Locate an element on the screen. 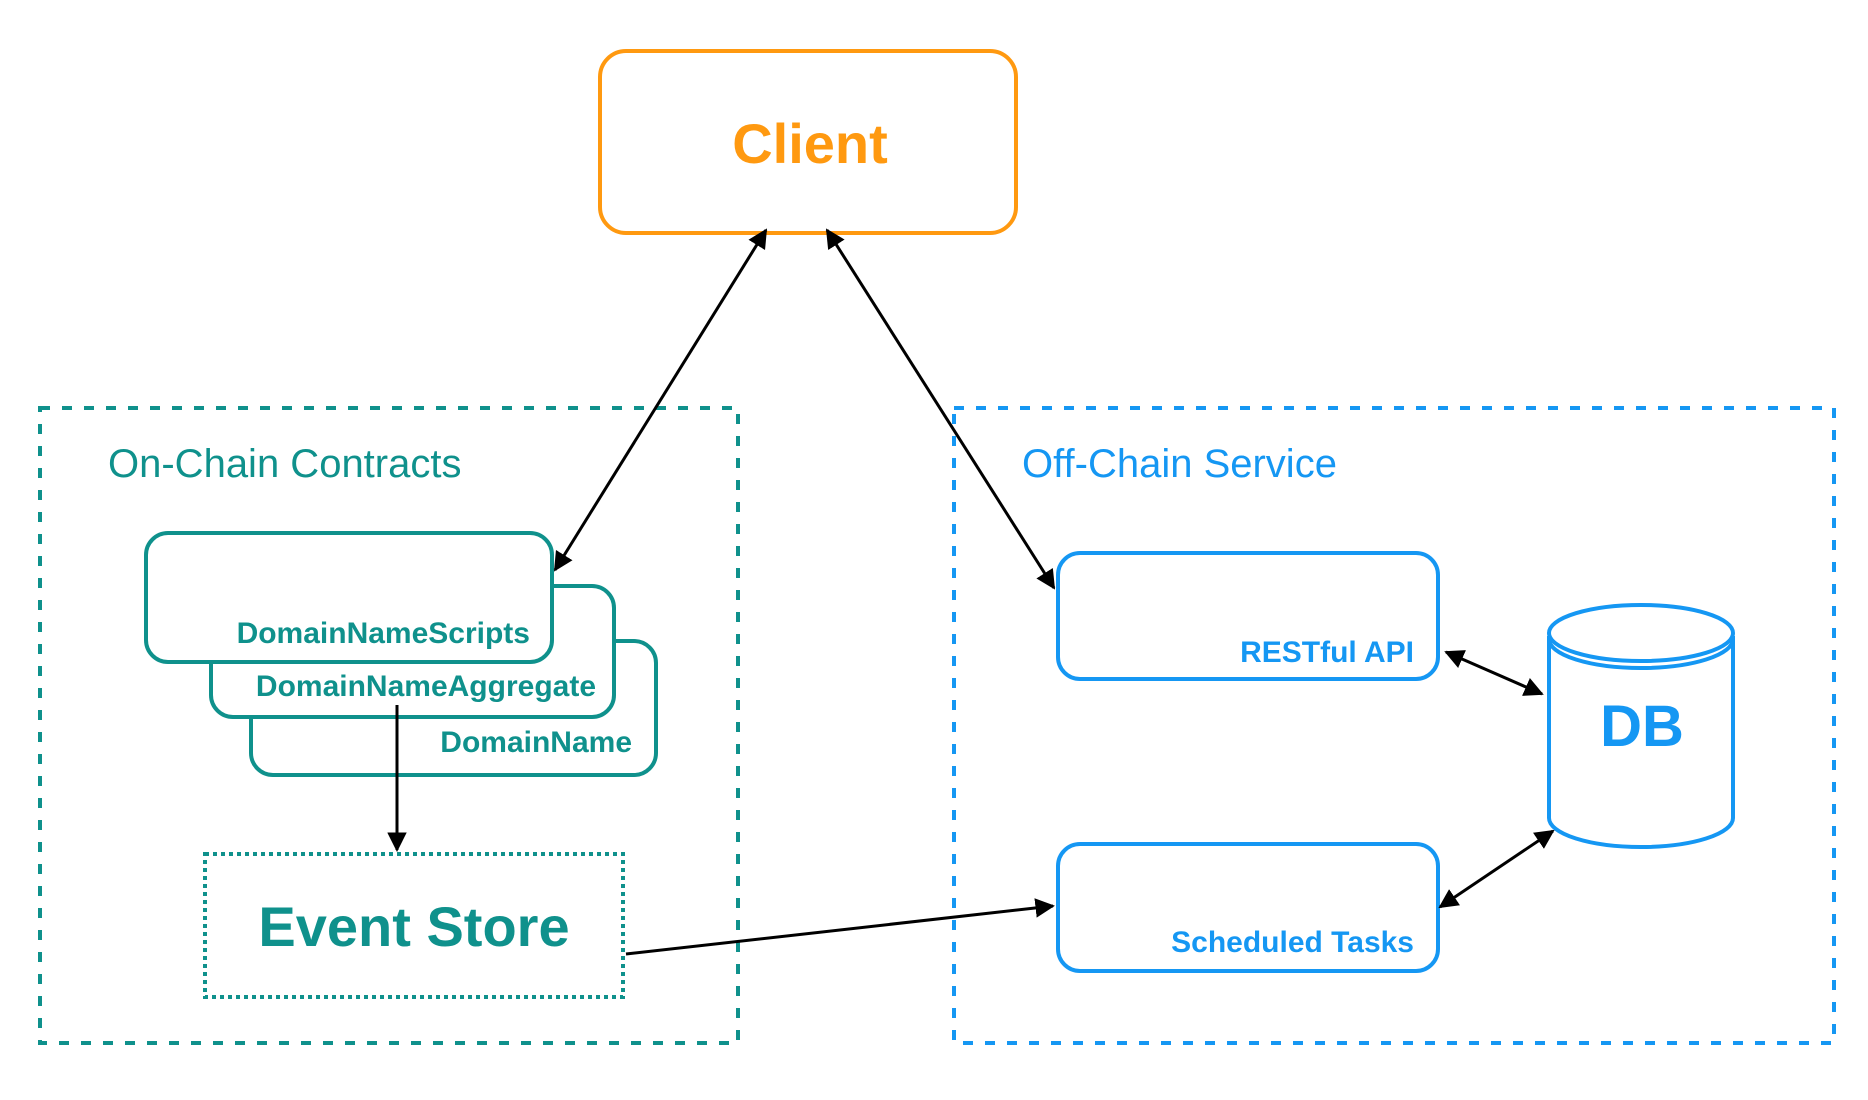 This screenshot has width=1868, height=1100. domain-name-label: DomainName is located at coordinates (536, 742).